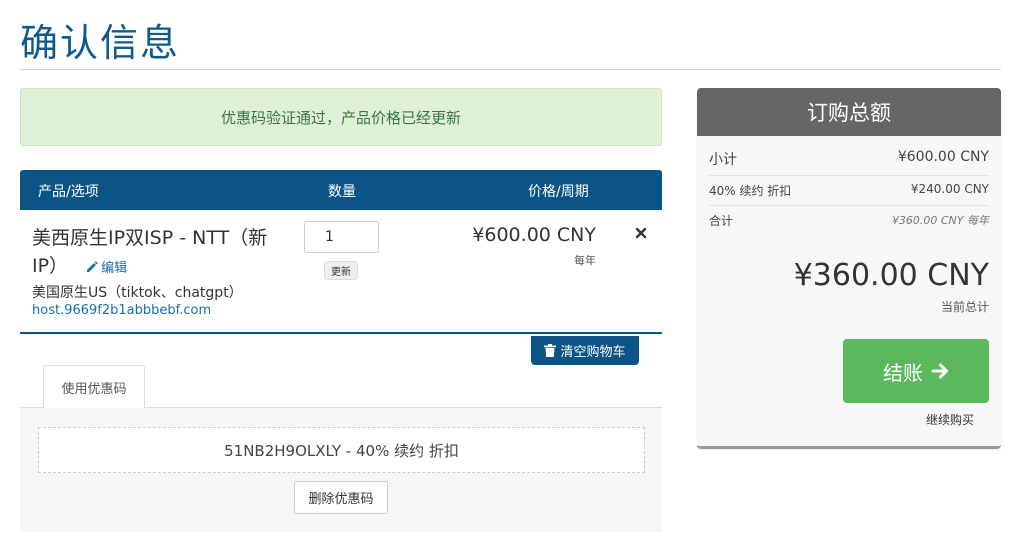  I want to click on edit-label: 编辑, so click(114, 268).